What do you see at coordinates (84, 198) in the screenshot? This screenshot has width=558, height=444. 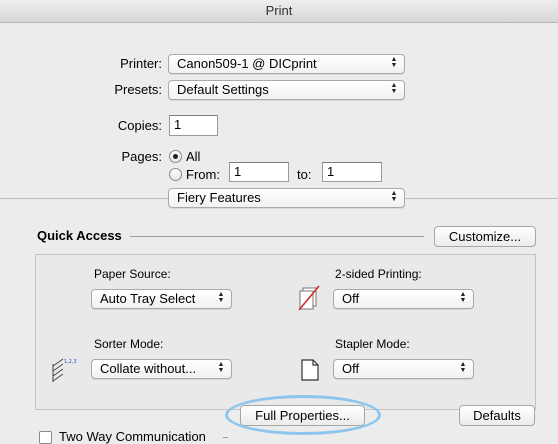 I see `separator-left` at bounding box center [84, 198].